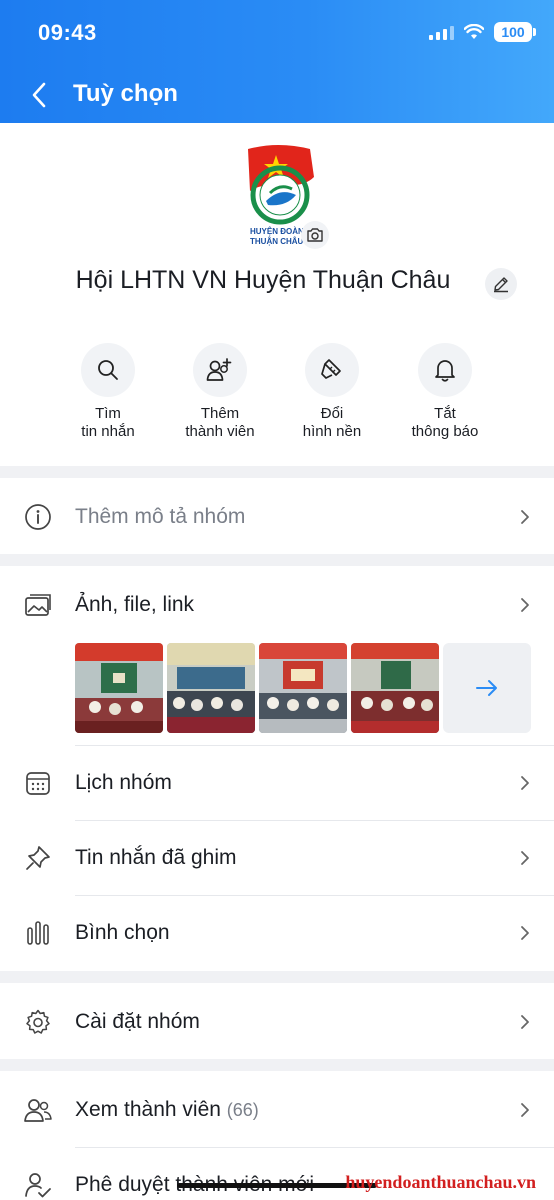 This screenshot has width=554, height=1200. I want to click on bell-icon, so click(445, 370).